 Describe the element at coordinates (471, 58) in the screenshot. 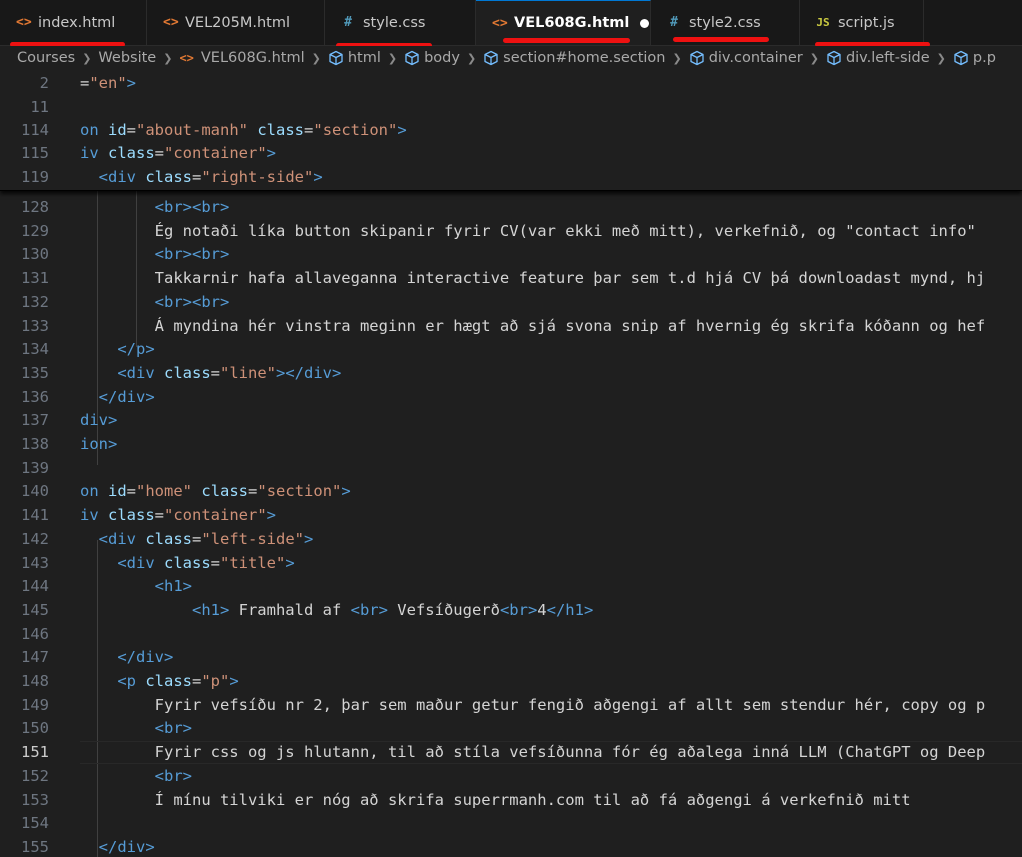

I see `chevron-right-icon: ❯` at that location.